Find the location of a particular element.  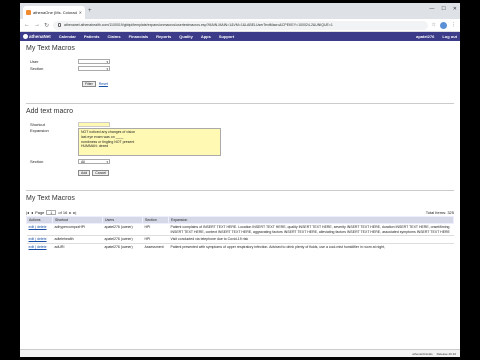

back-icon: ← is located at coordinates (27, 25).